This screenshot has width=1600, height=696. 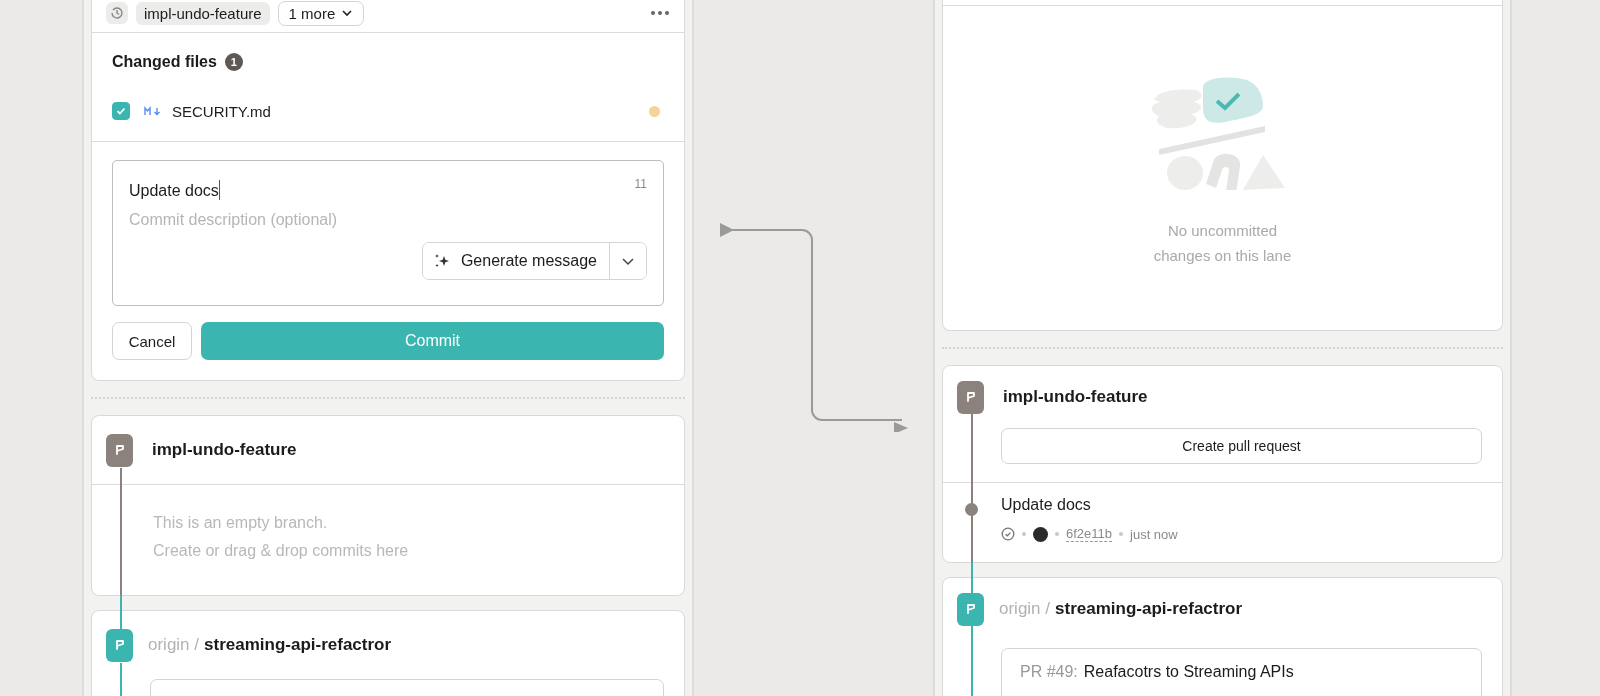 What do you see at coordinates (1241, 505) in the screenshot?
I see `commit-title: Update docs` at bounding box center [1241, 505].